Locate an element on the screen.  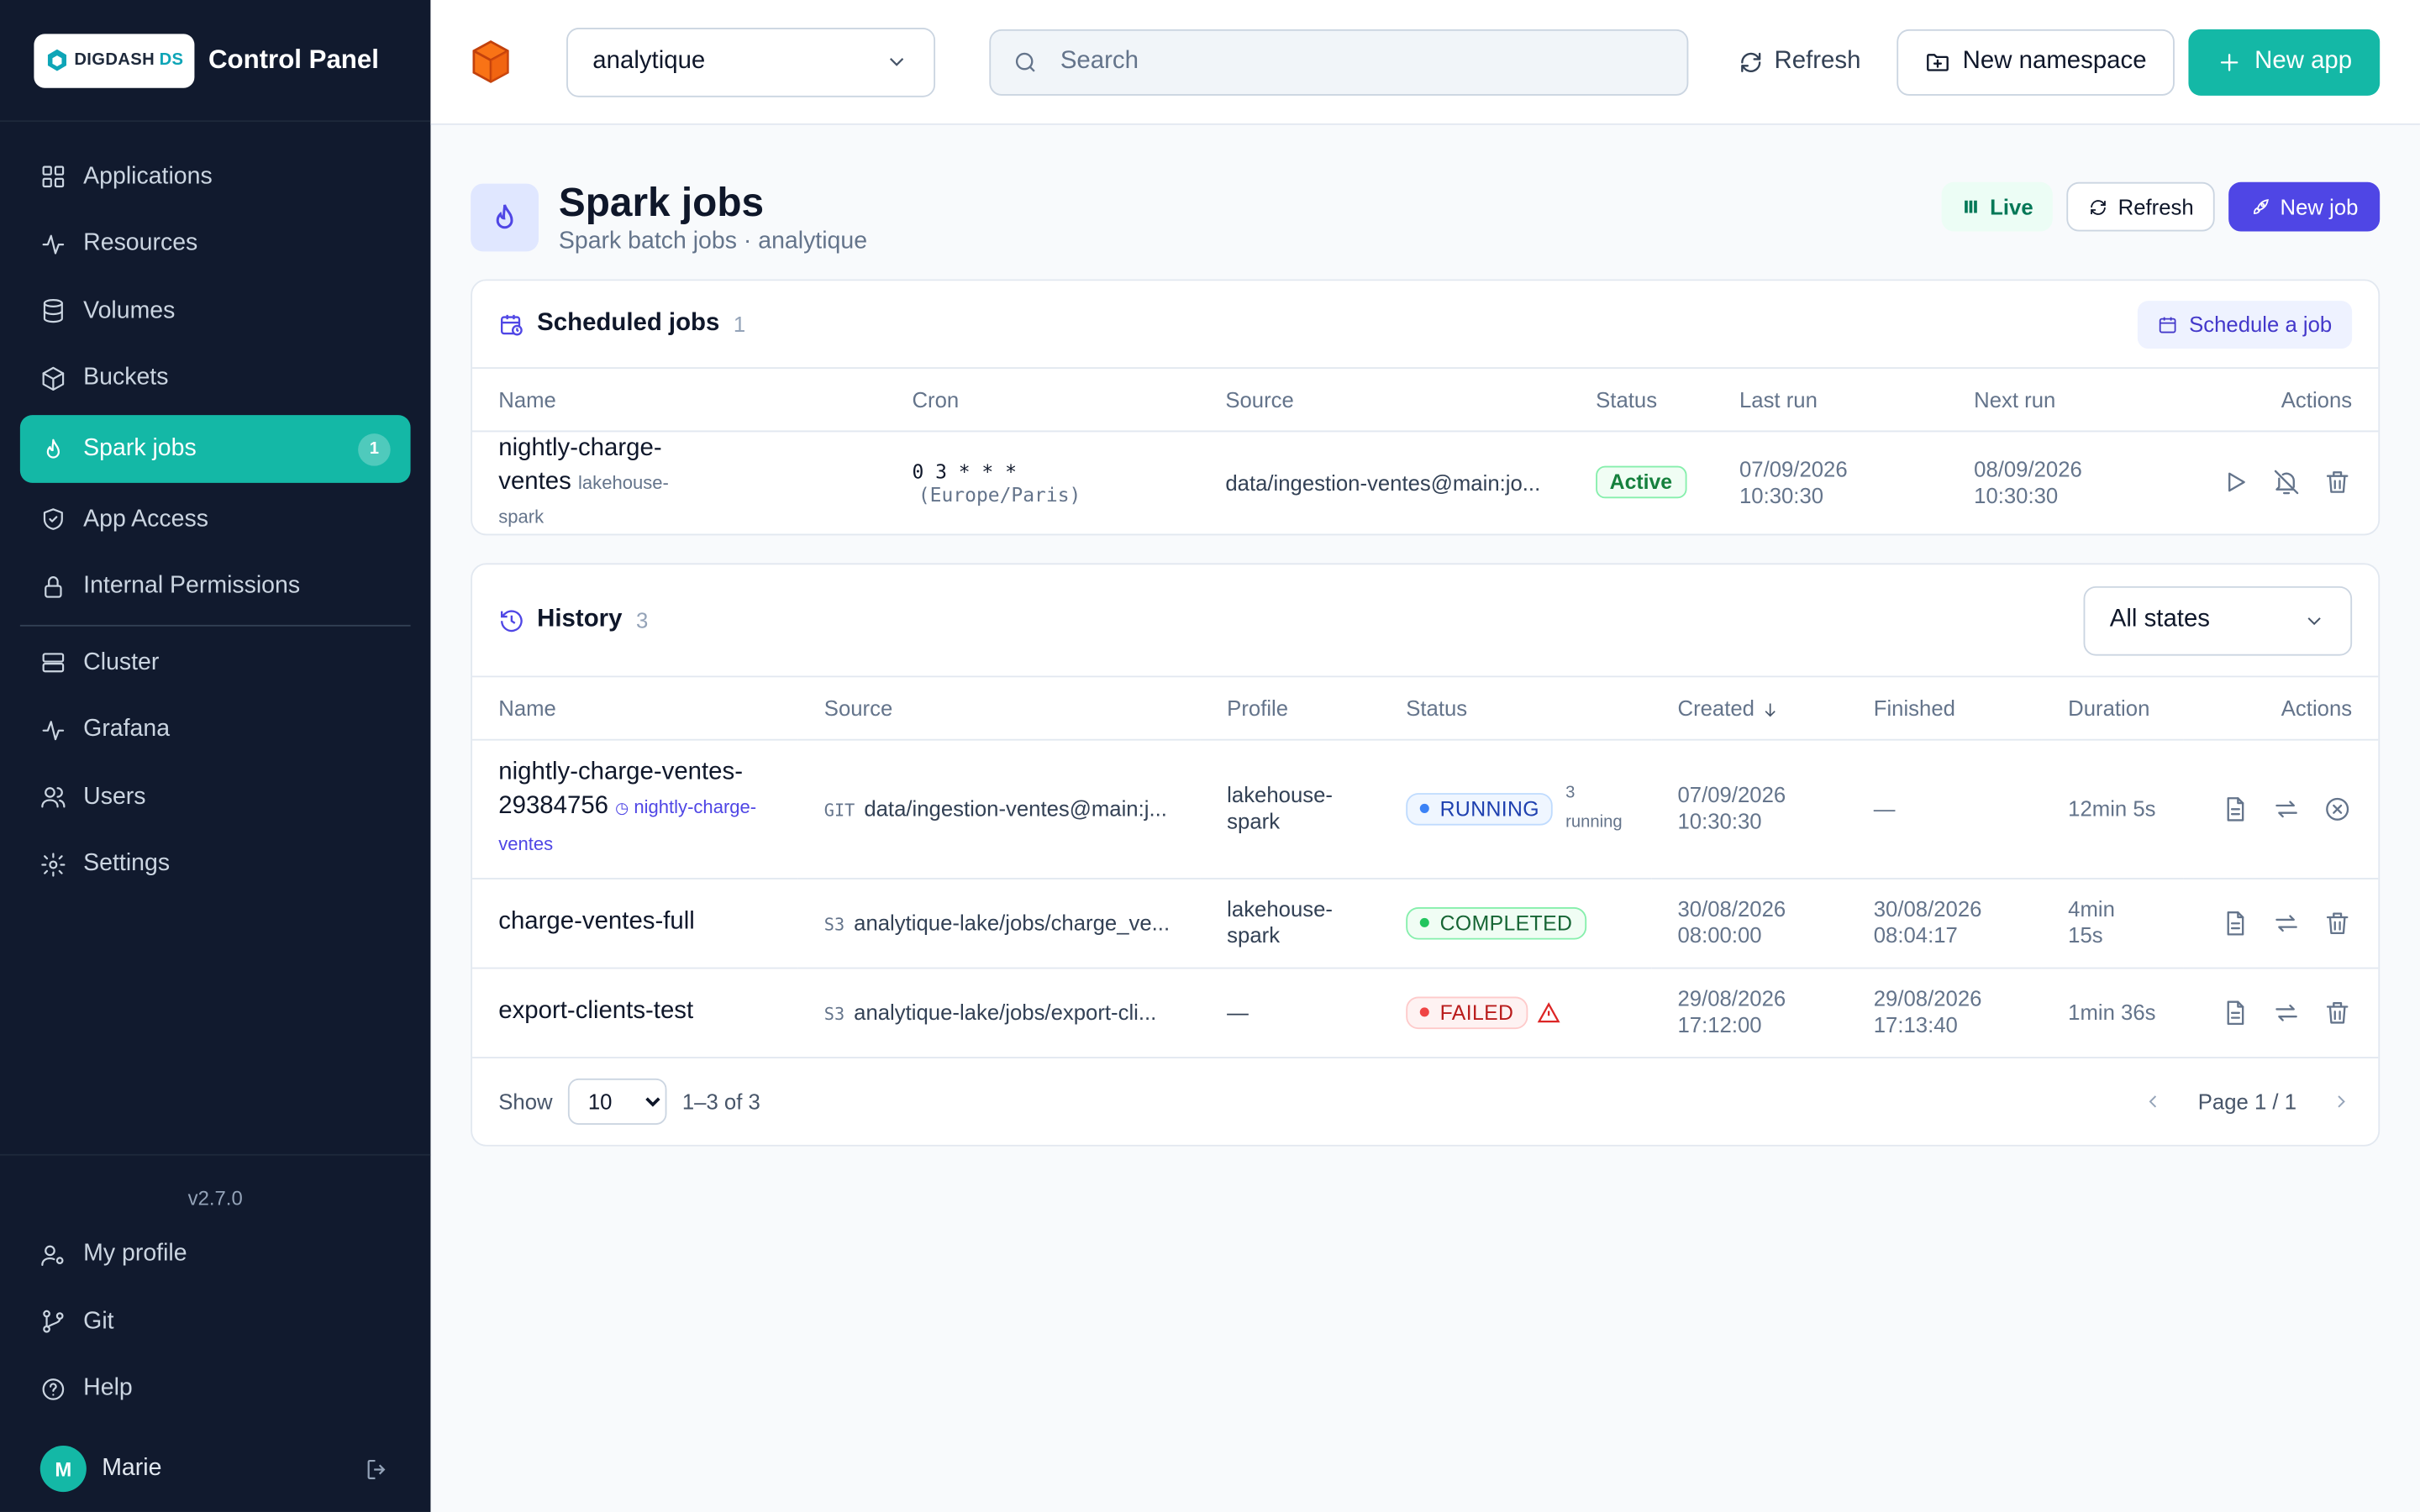
play-icon is located at coordinates (2235, 482).